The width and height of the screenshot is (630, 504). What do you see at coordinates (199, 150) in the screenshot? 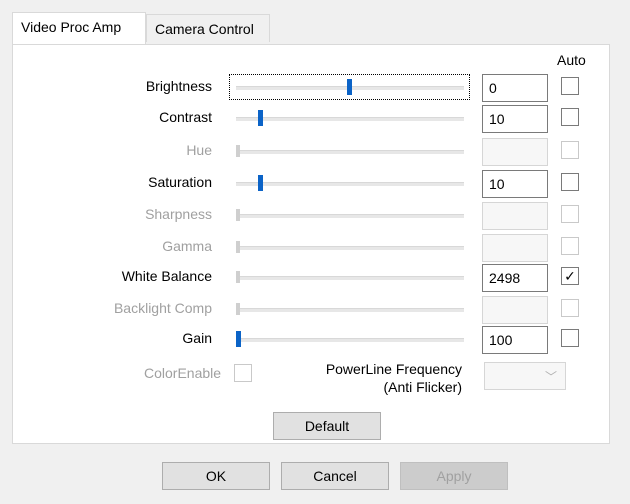
I see `property-label: Hue` at bounding box center [199, 150].